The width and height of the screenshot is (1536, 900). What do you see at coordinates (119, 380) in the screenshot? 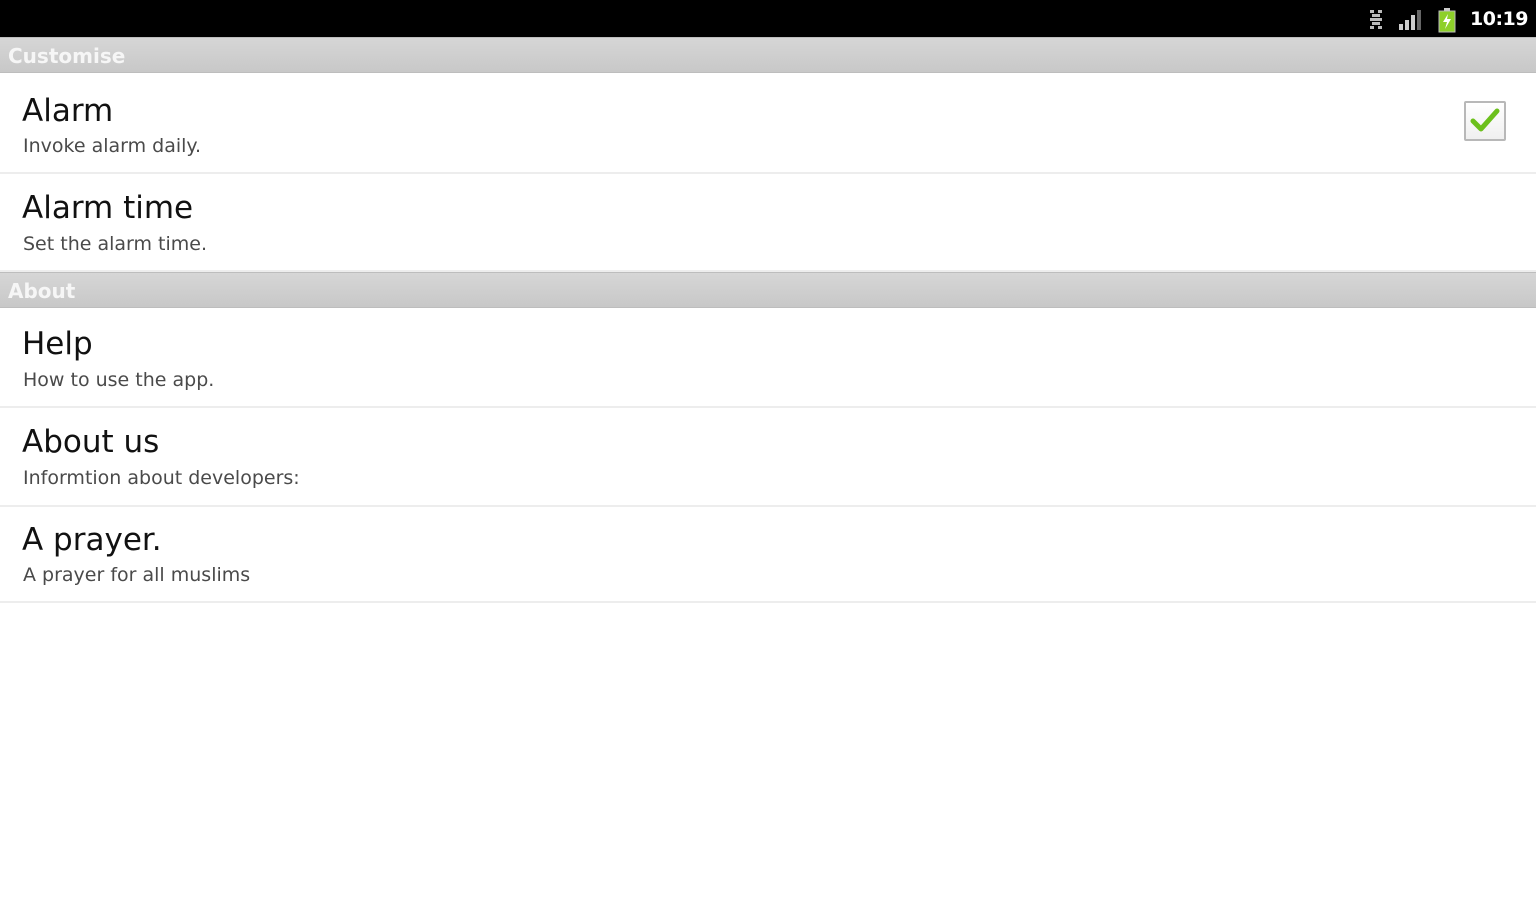
I see `pref-summary: How to use the app.` at bounding box center [119, 380].